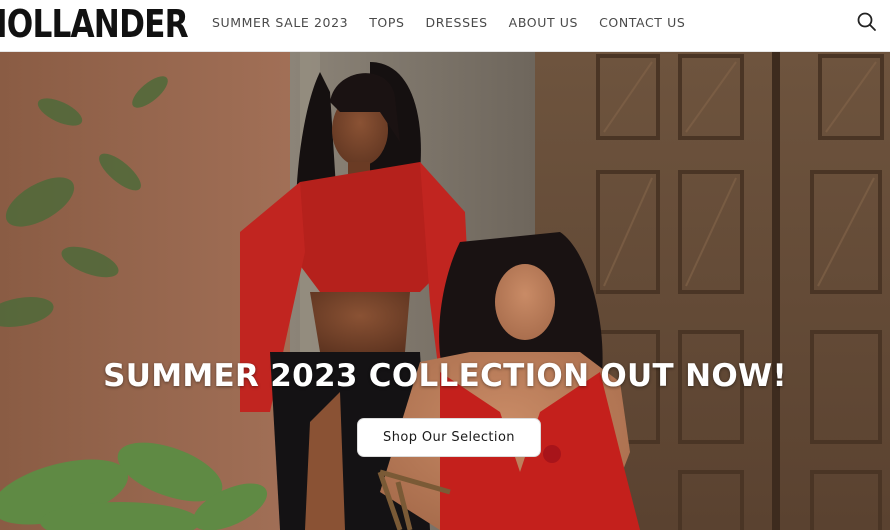  What do you see at coordinates (867, 22) in the screenshot?
I see `search-icon` at bounding box center [867, 22].